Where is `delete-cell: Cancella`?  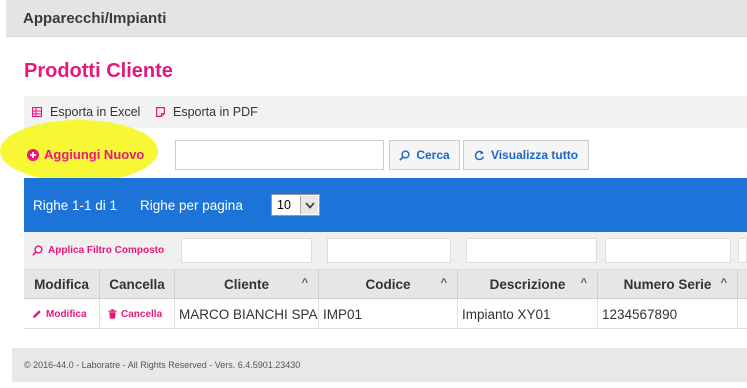 delete-cell: Cancella is located at coordinates (137, 314).